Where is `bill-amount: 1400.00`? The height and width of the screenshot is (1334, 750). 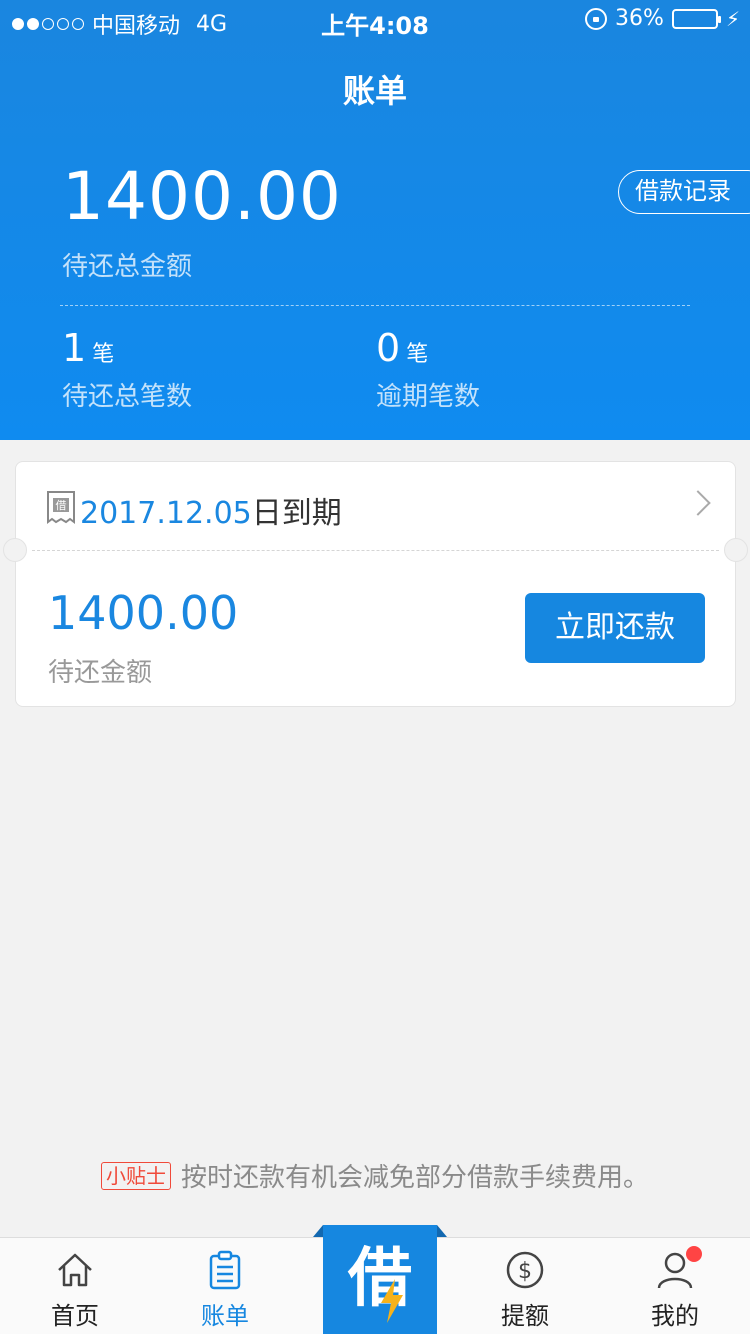 bill-amount: 1400.00 is located at coordinates (143, 613).